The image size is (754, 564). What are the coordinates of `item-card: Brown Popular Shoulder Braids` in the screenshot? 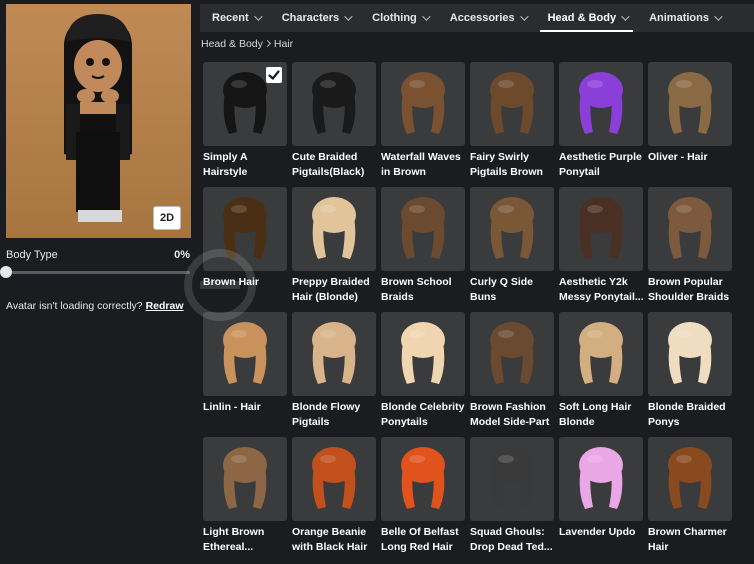 It's located at (690, 246).